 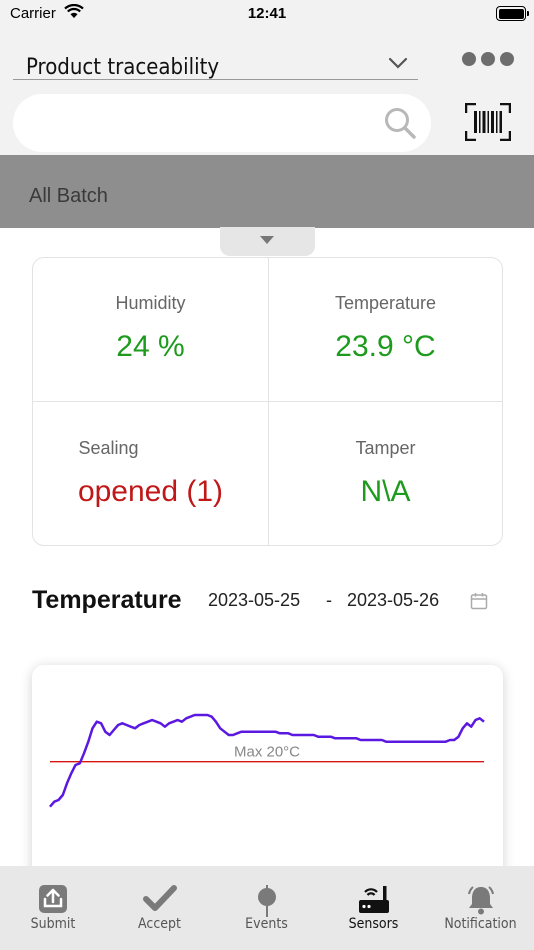 I want to click on tab-label: Submit, so click(x=53, y=924).